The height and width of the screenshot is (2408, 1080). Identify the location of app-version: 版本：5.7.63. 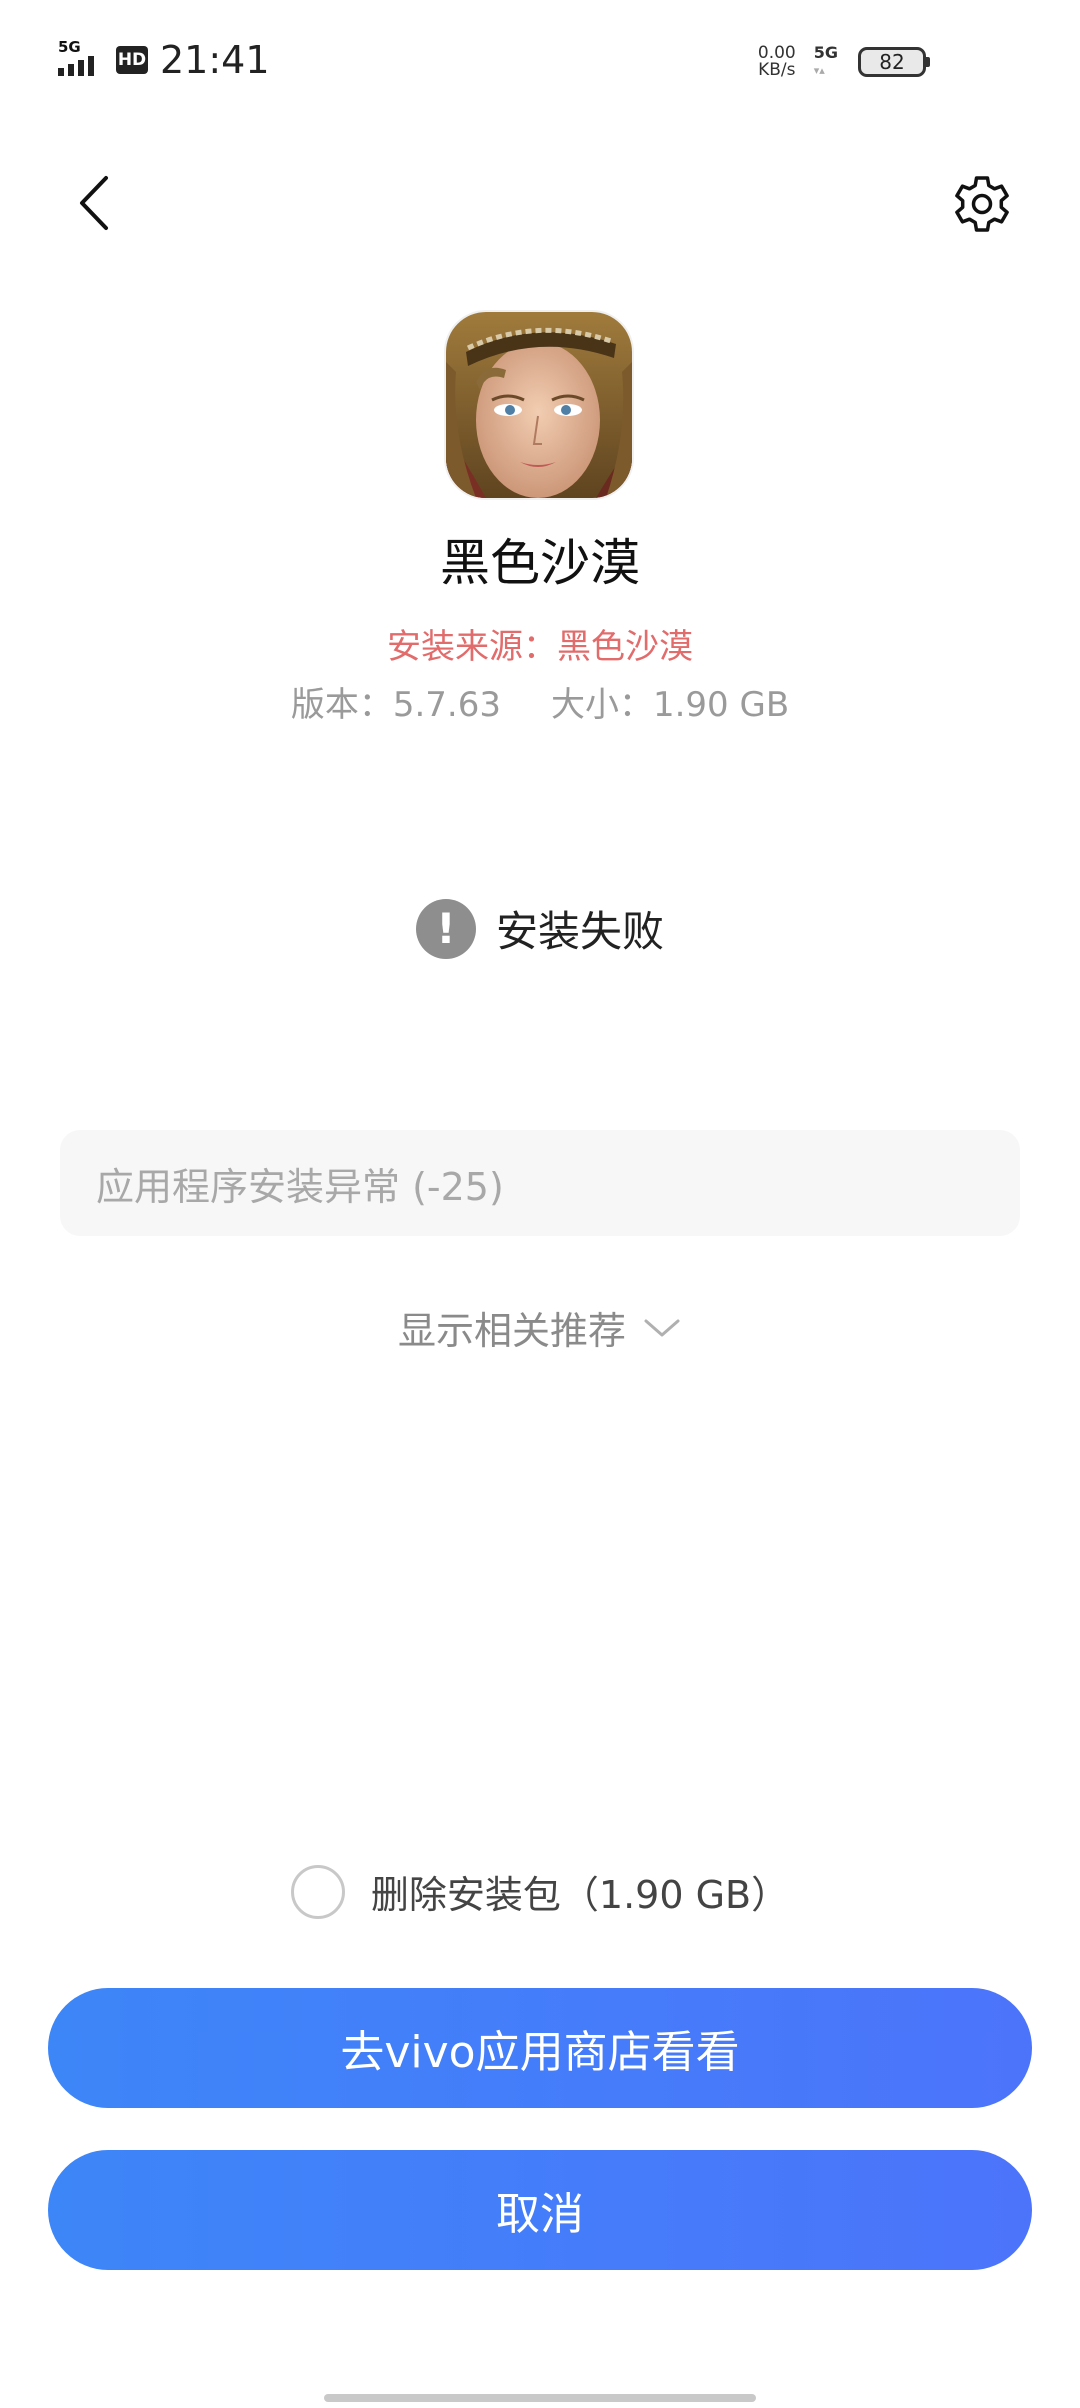
(395, 705).